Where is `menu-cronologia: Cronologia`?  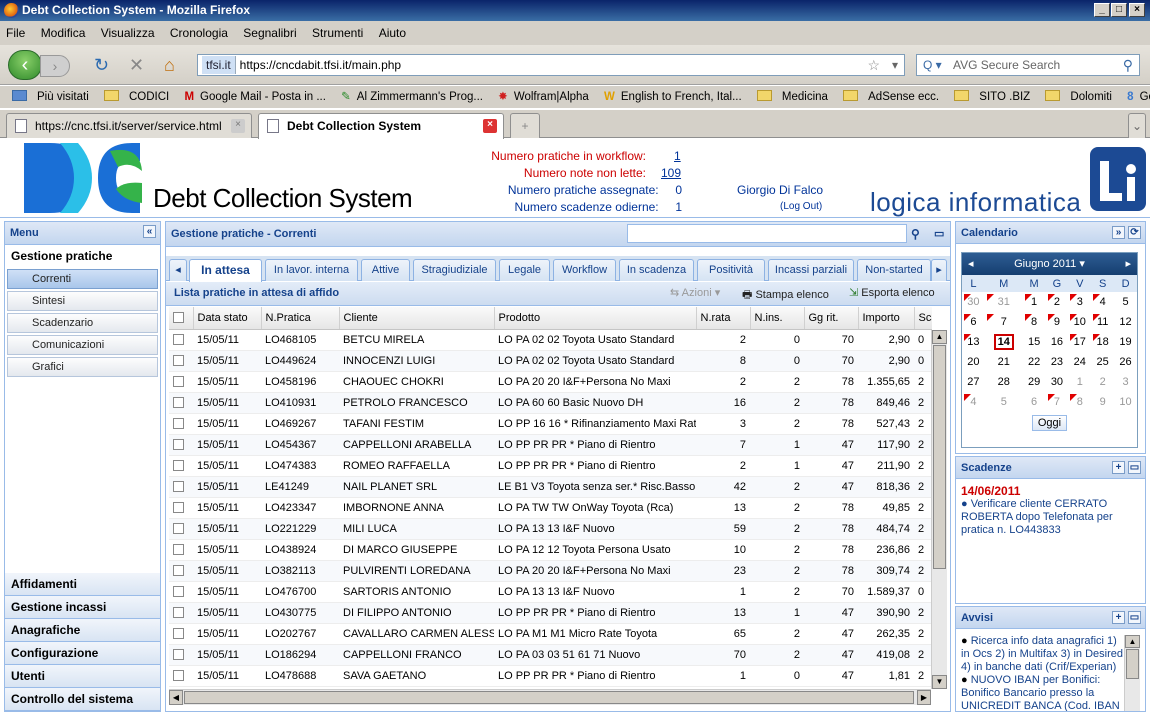 menu-cronologia: Cronologia is located at coordinates (199, 33).